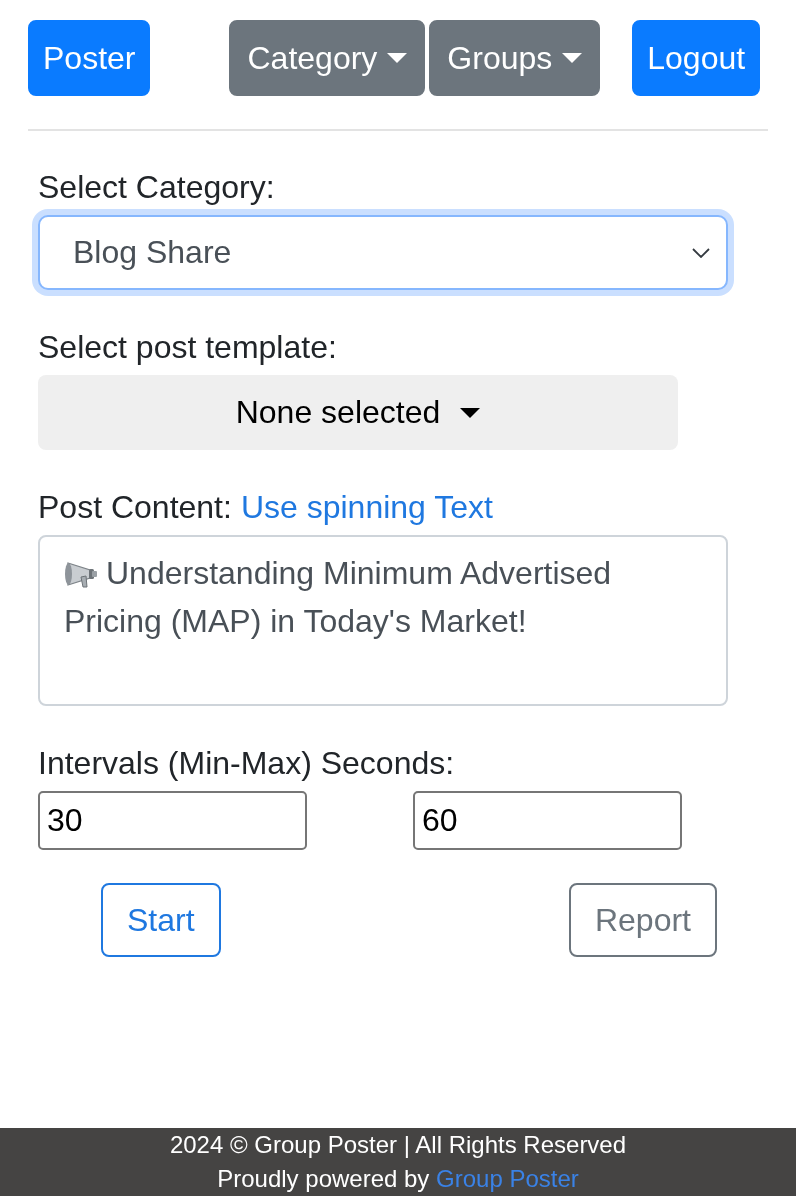 The width and height of the screenshot is (796, 1196). I want to click on brand-button: Poster, so click(89, 58).